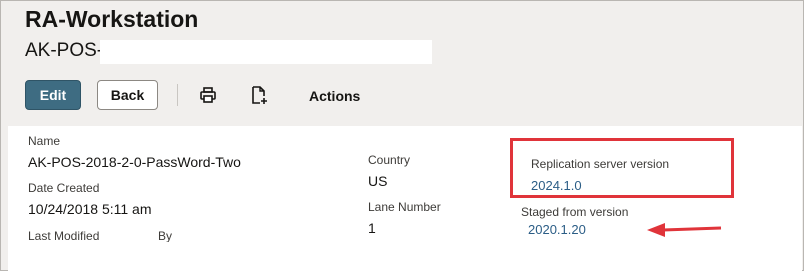 This screenshot has width=804, height=271. Describe the element at coordinates (134, 162) in the screenshot. I see `name-value: AK-POS-2018-2-0-PassWord-Two` at that location.